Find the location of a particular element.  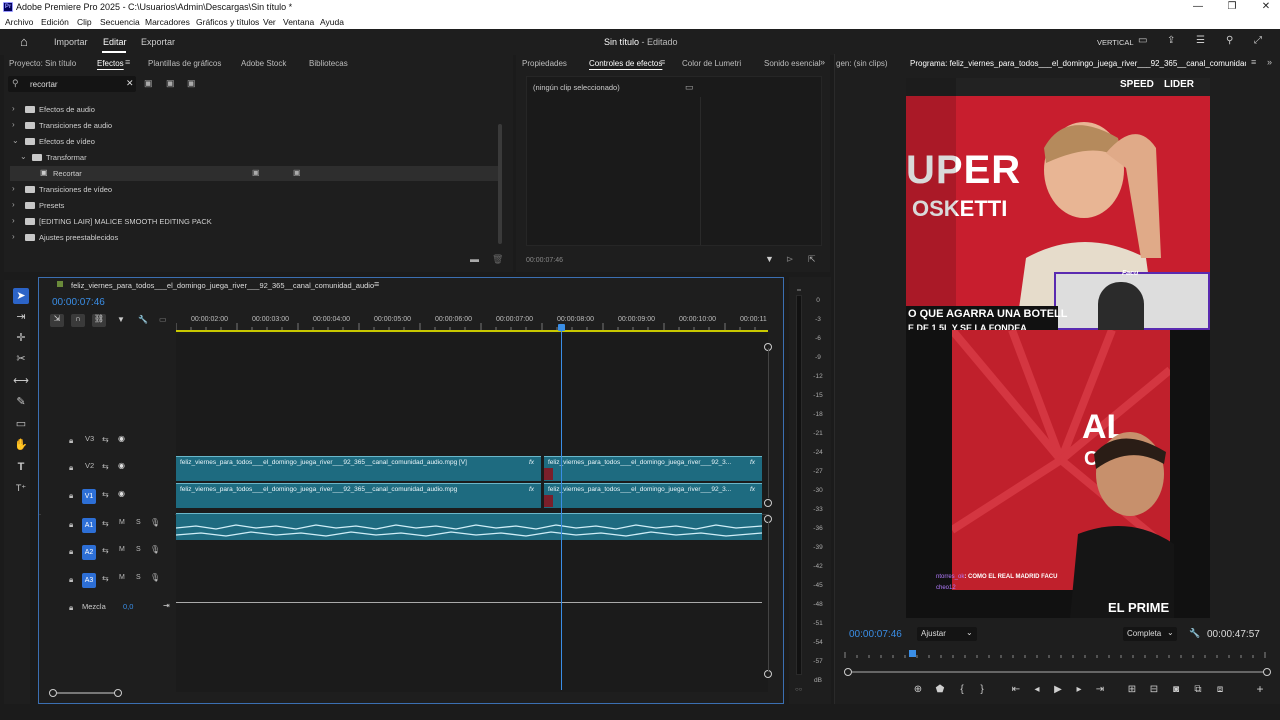

close-icon: ✕ is located at coordinates (1266, 6).